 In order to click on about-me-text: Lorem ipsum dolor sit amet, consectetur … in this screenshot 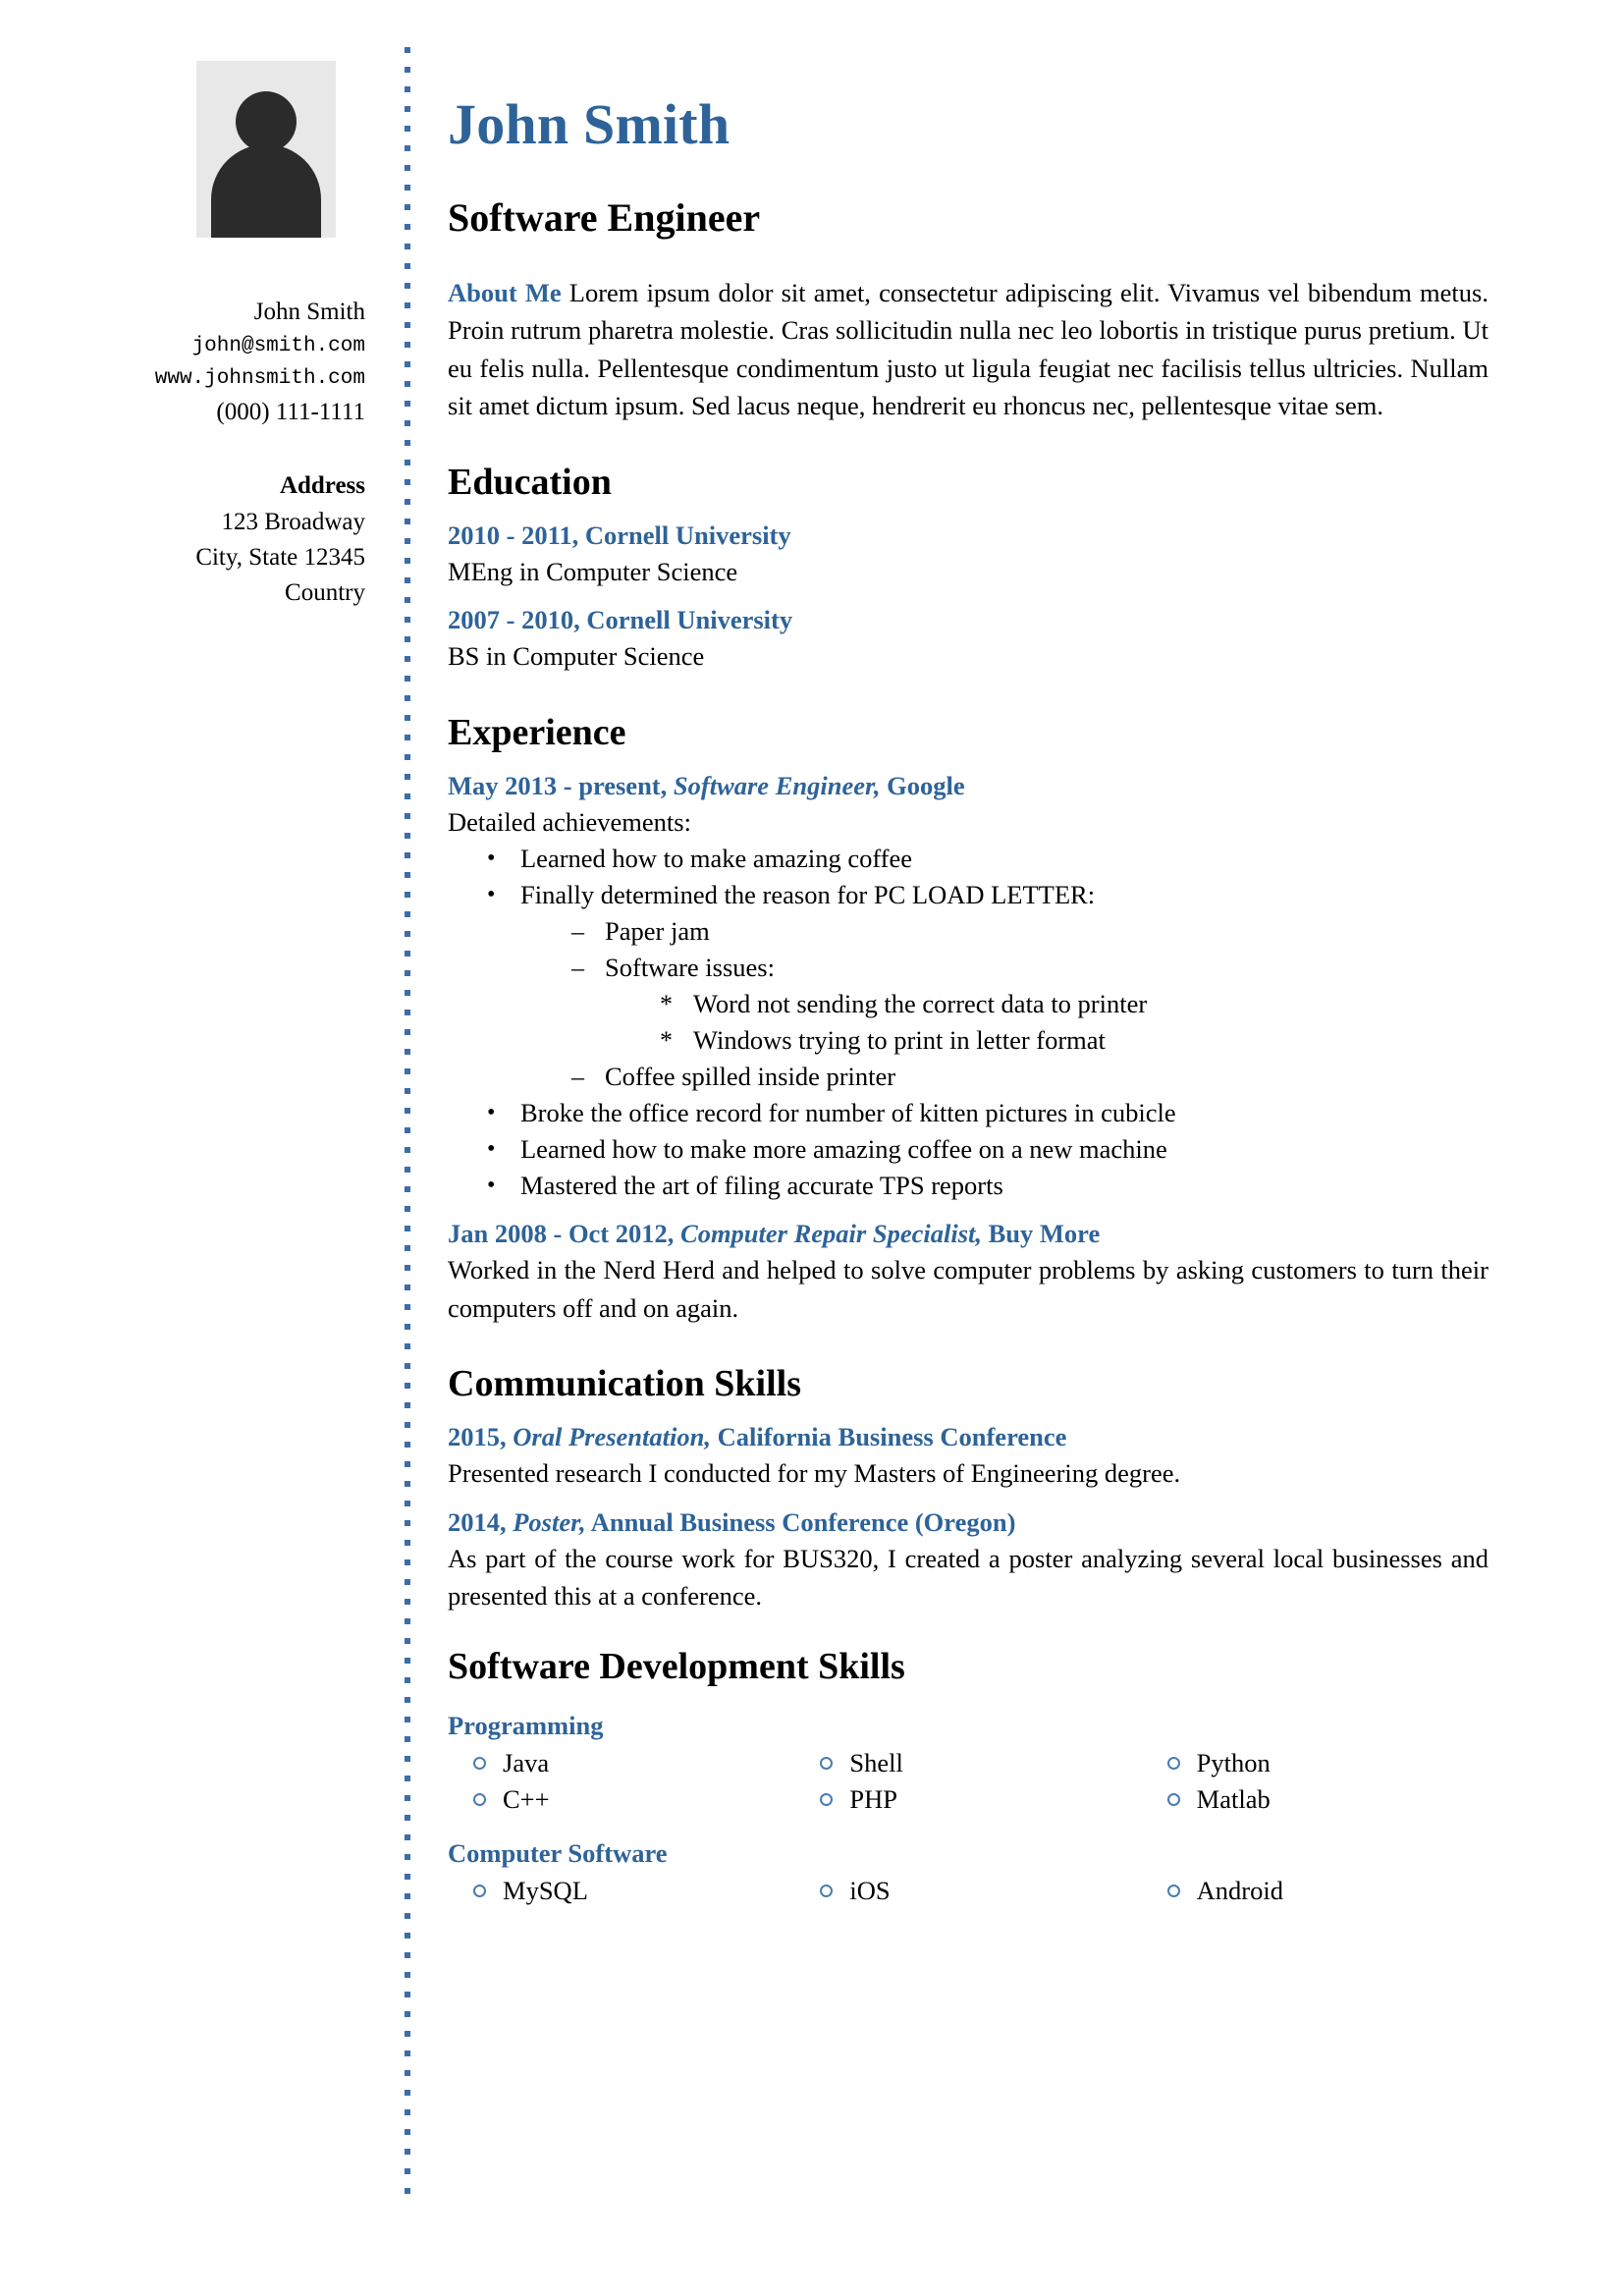, I will do `click(968, 349)`.